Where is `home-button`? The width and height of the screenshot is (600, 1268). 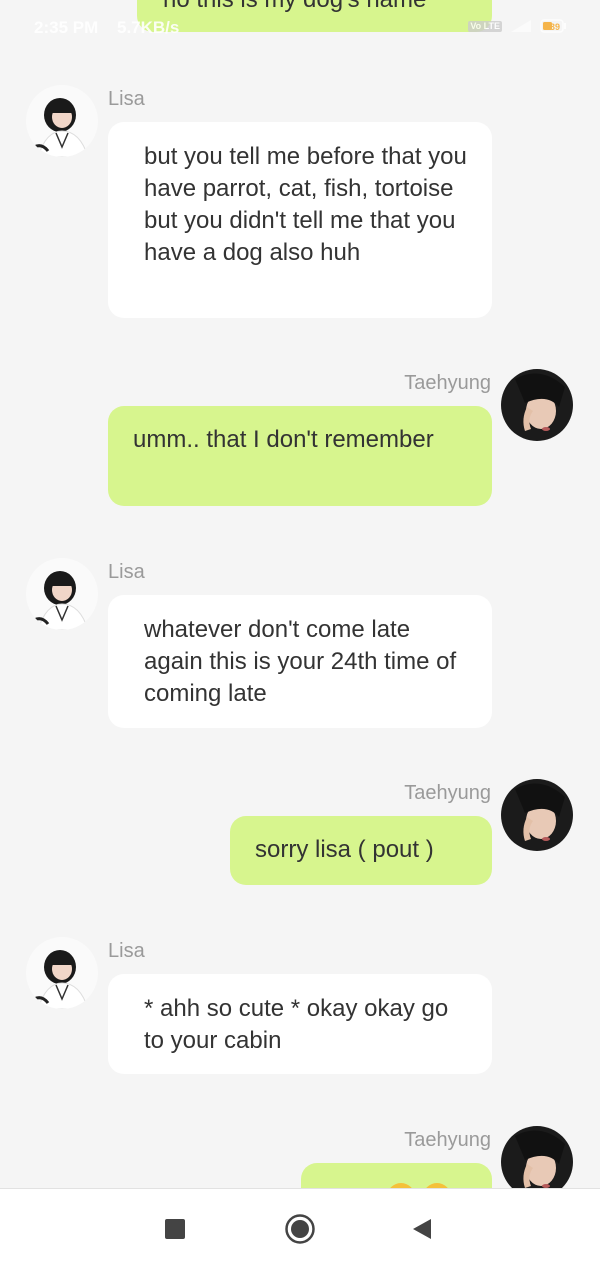
home-button is located at coordinates (300, 1228).